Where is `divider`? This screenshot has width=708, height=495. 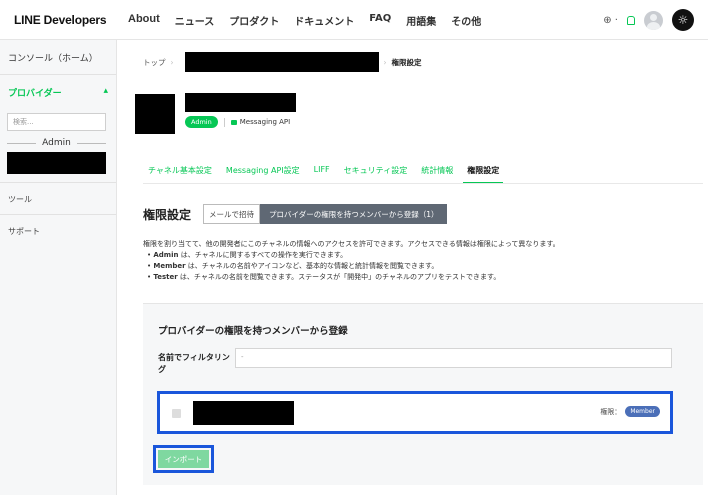 divider is located at coordinates (224, 122).